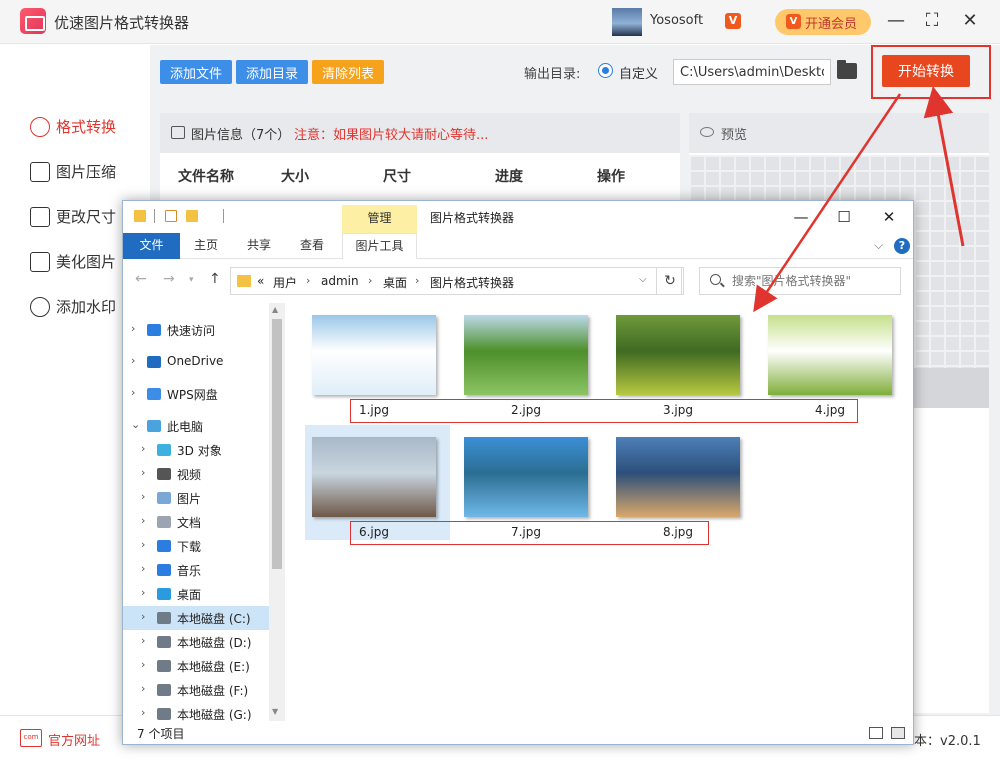 The height and width of the screenshot is (760, 1000). I want to click on nav-item: › 桌面, so click(196, 594).